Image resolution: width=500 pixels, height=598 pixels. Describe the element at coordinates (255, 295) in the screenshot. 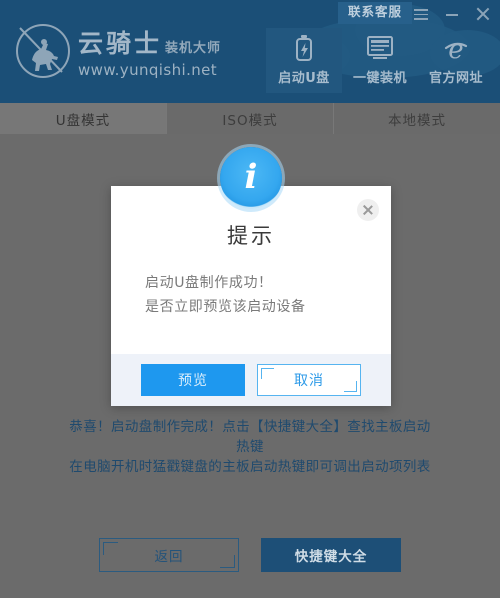

I see `dialog-message: 启动U盘制作成功！ 是否立即预览该启动设备` at that location.